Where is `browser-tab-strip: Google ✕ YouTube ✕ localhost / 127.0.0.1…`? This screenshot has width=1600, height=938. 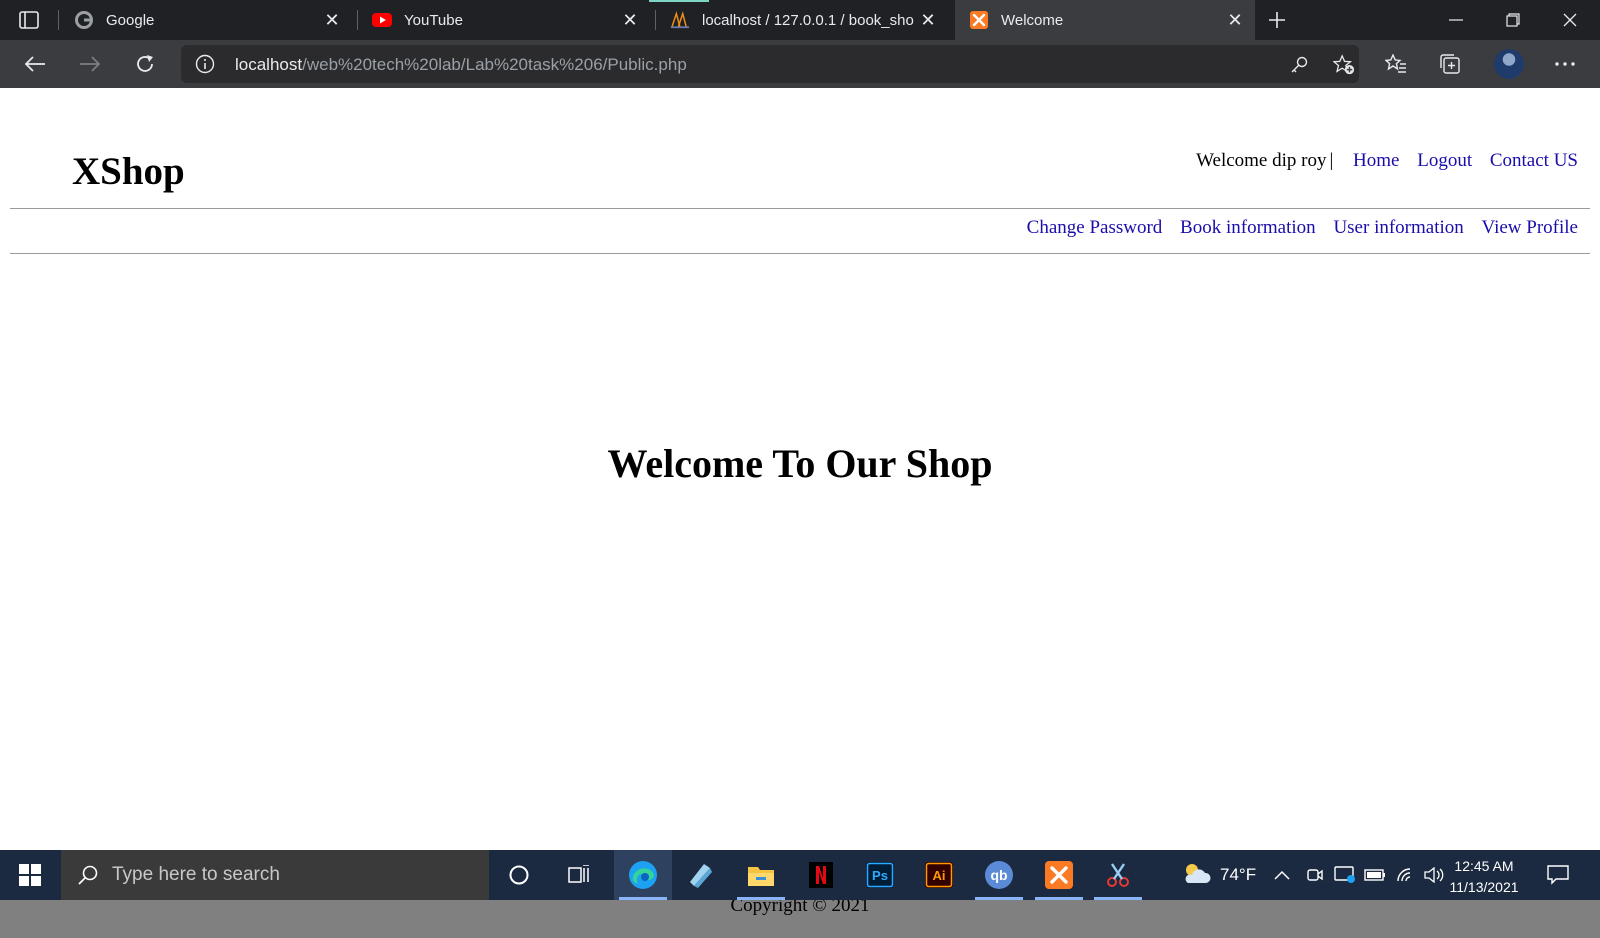 browser-tab-strip: Google ✕ YouTube ✕ localhost / 127.0.0.1… is located at coordinates (800, 20).